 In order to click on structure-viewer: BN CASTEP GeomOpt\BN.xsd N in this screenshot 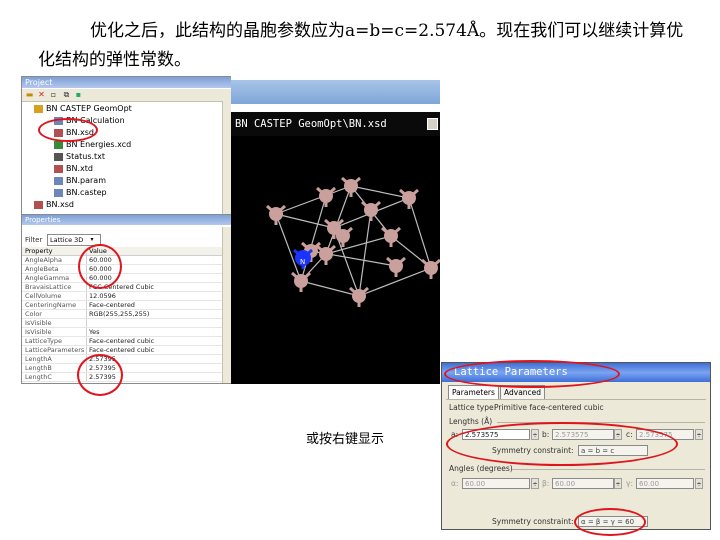, I will do `click(335, 248)`.